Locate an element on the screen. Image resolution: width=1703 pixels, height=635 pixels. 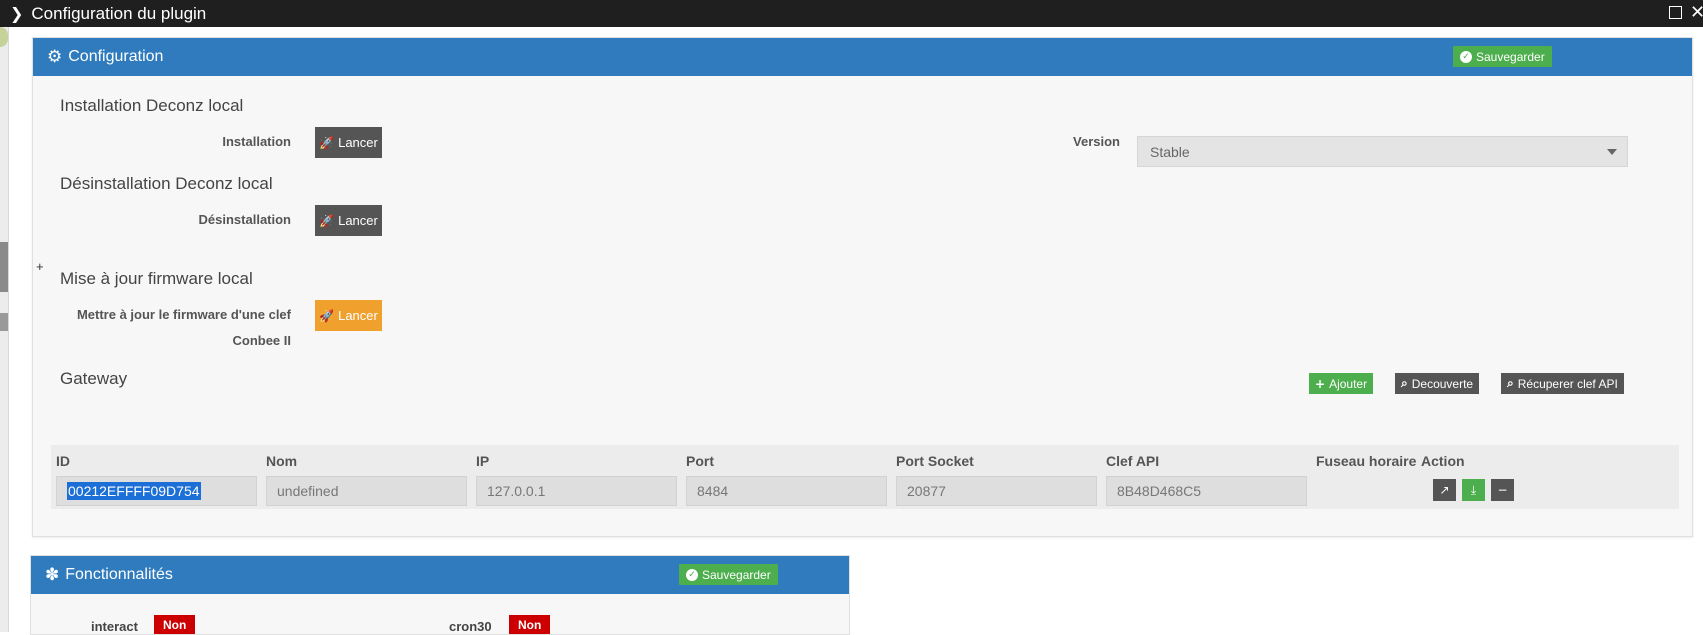
feature-toggle-cron30: Non is located at coordinates (530, 624).